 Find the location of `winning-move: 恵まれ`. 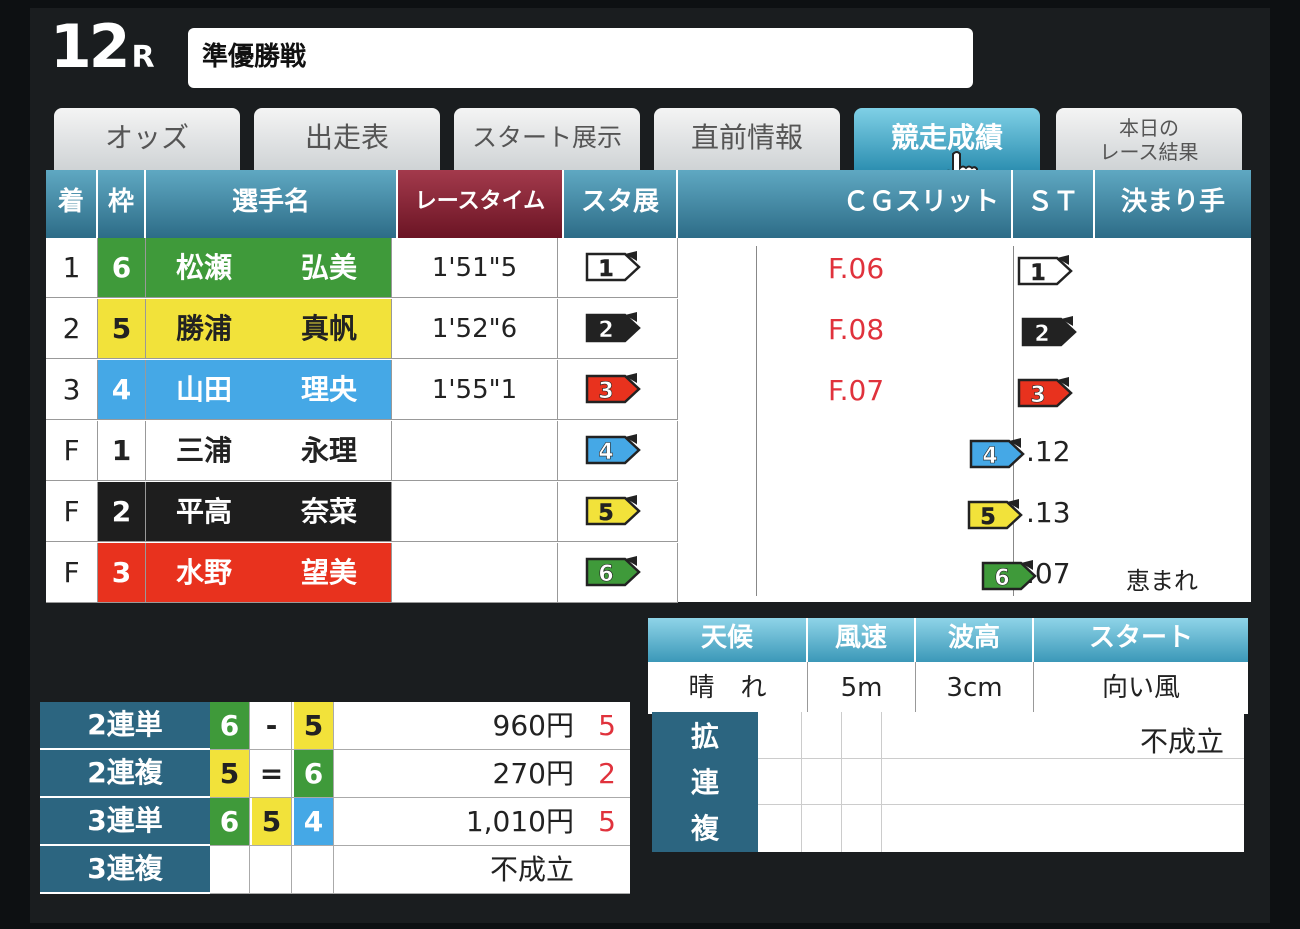

winning-move: 恵まれ is located at coordinates (1162, 581).